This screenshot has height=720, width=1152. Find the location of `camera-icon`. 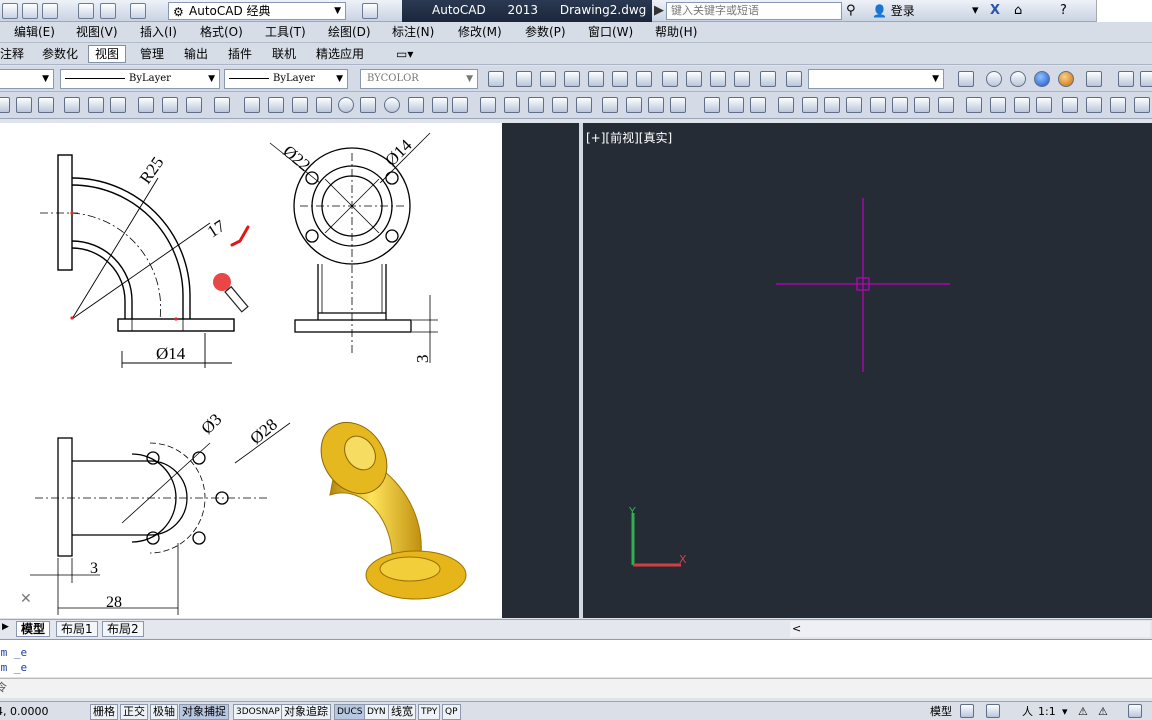

camera-icon is located at coordinates (768, 79).